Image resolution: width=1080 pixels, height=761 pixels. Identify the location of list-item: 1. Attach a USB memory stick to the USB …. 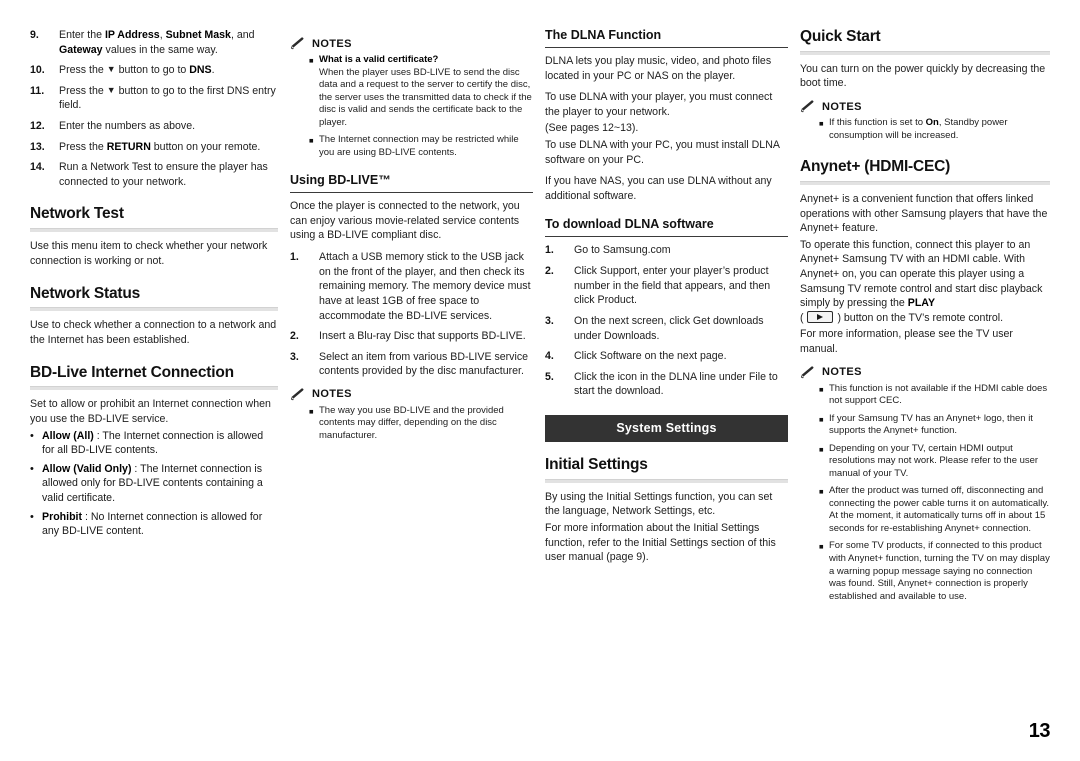
(411, 286).